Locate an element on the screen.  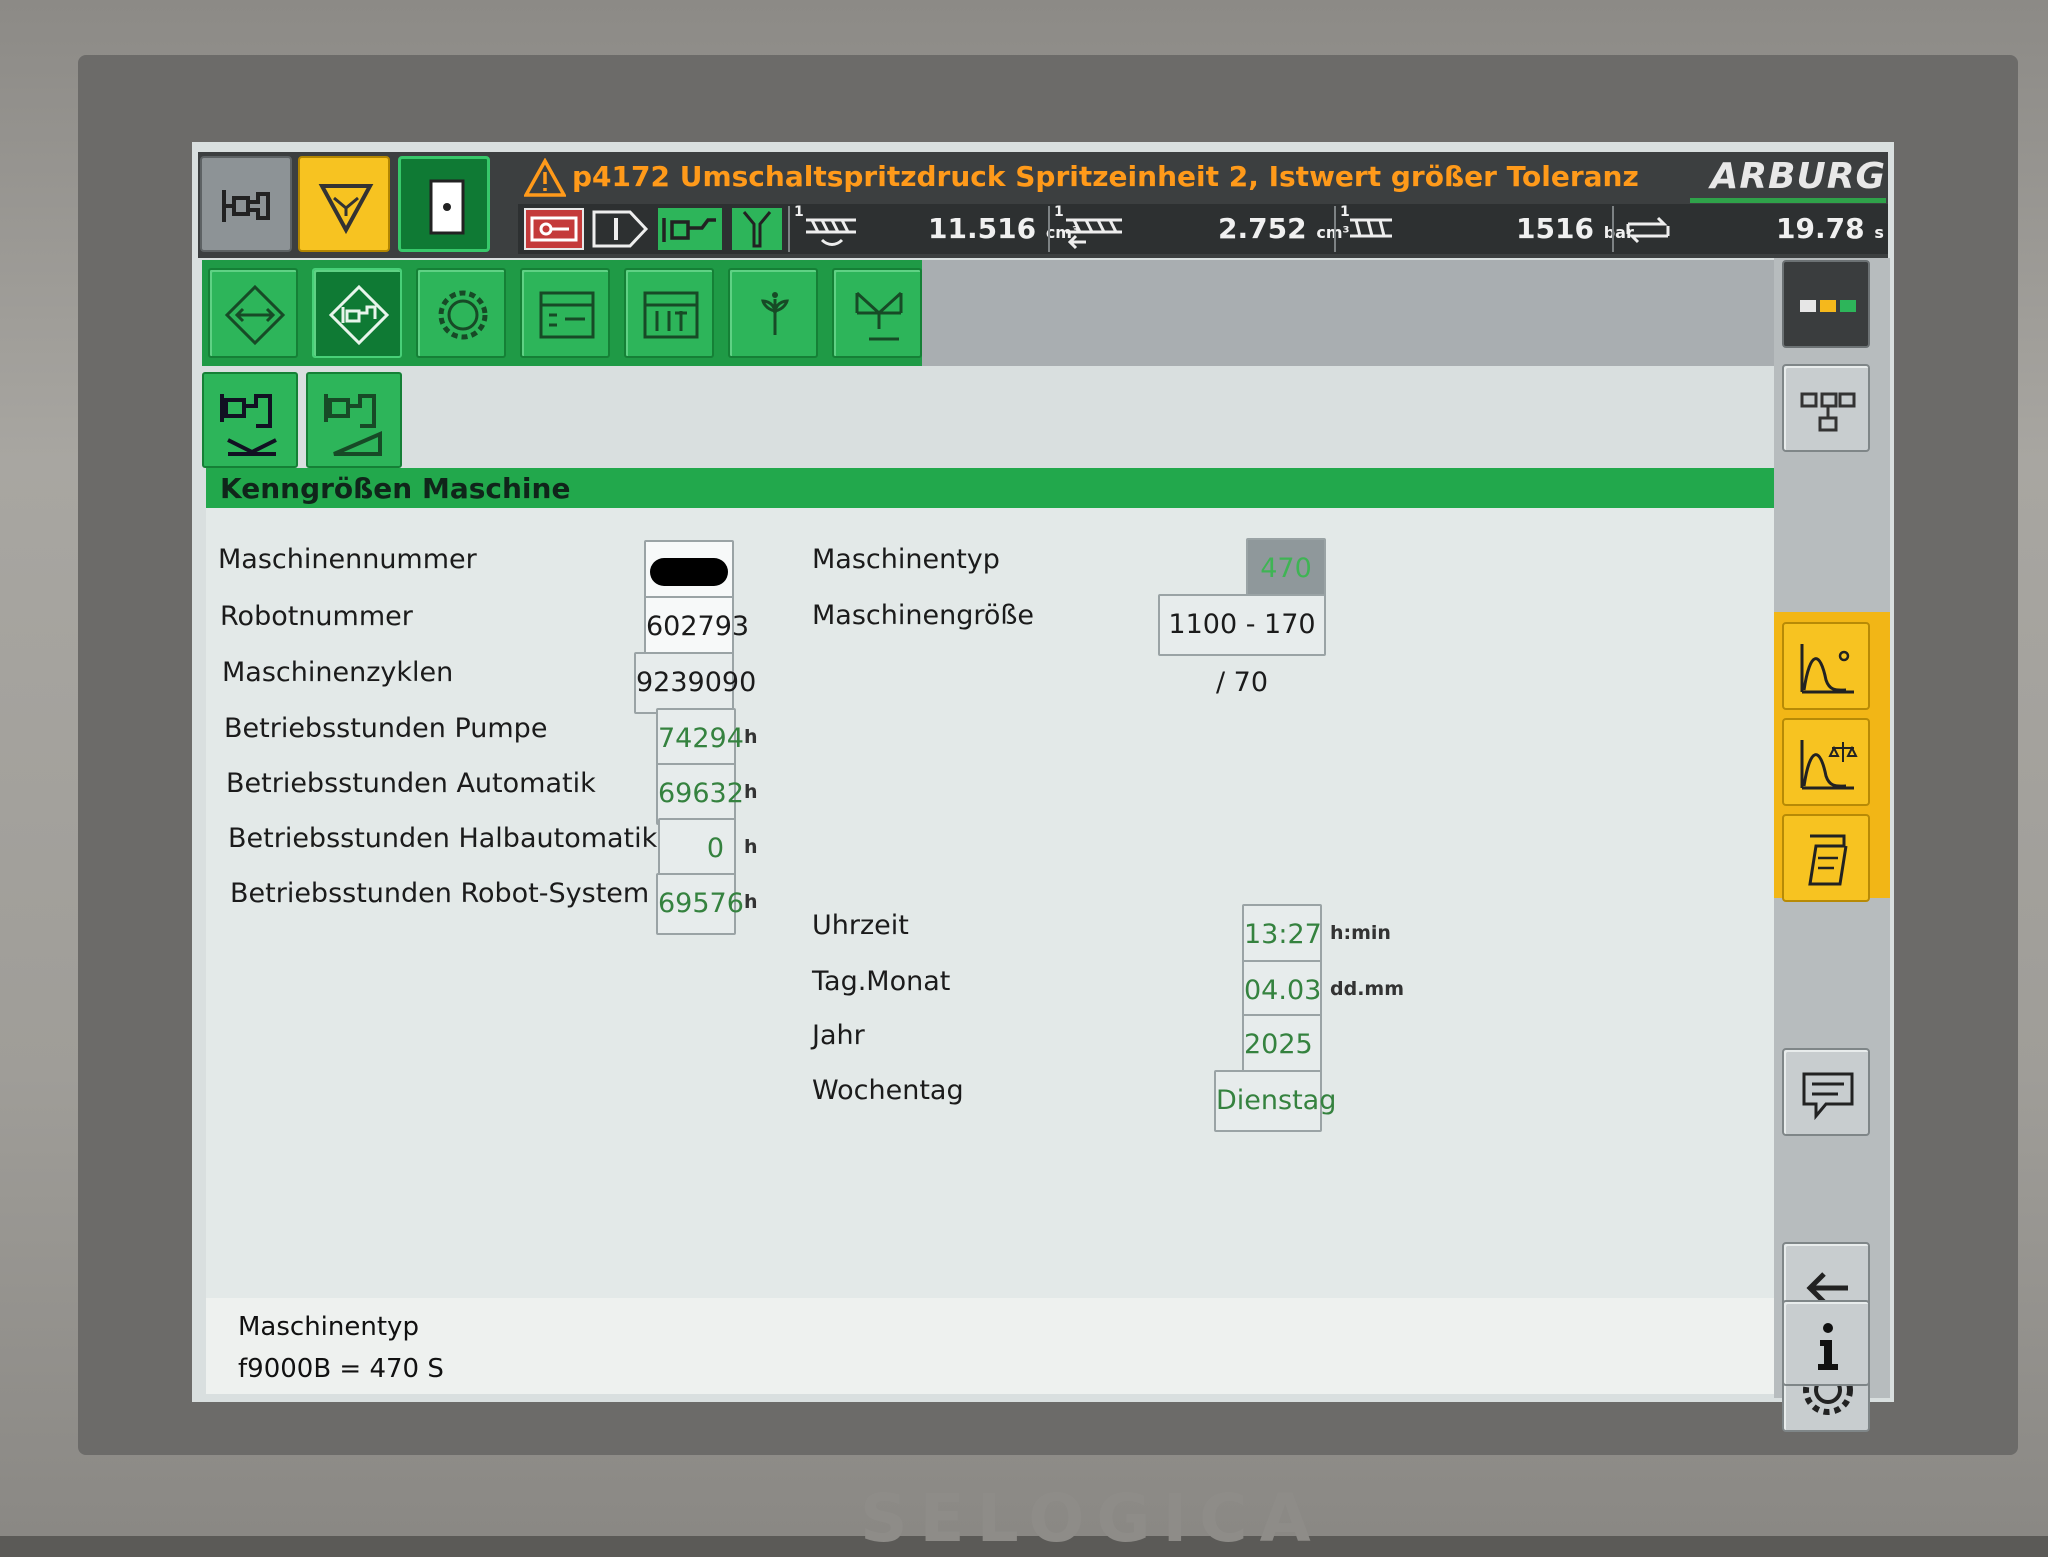
network-button is located at coordinates (1826, 408).